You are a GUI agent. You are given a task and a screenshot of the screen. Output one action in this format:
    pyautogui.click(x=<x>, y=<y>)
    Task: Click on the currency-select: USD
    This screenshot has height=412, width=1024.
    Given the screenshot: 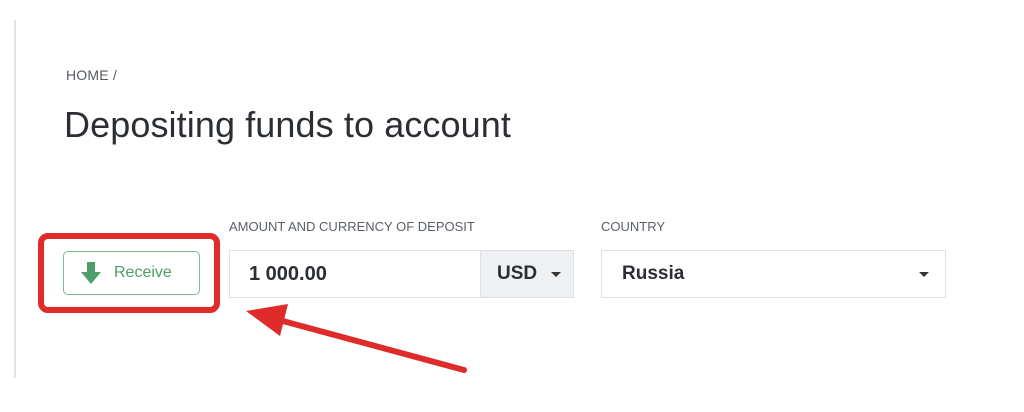 What is the action you would take?
    pyautogui.click(x=527, y=274)
    